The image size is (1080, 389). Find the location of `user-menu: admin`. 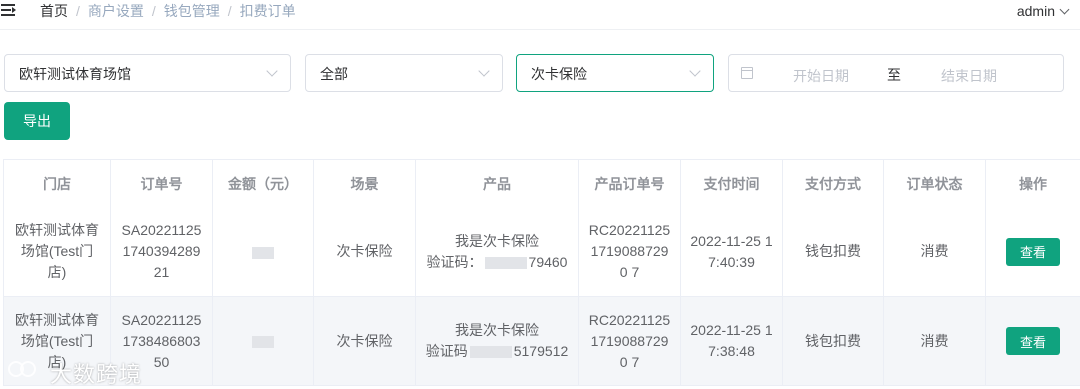

user-menu: admin is located at coordinates (1043, 11).